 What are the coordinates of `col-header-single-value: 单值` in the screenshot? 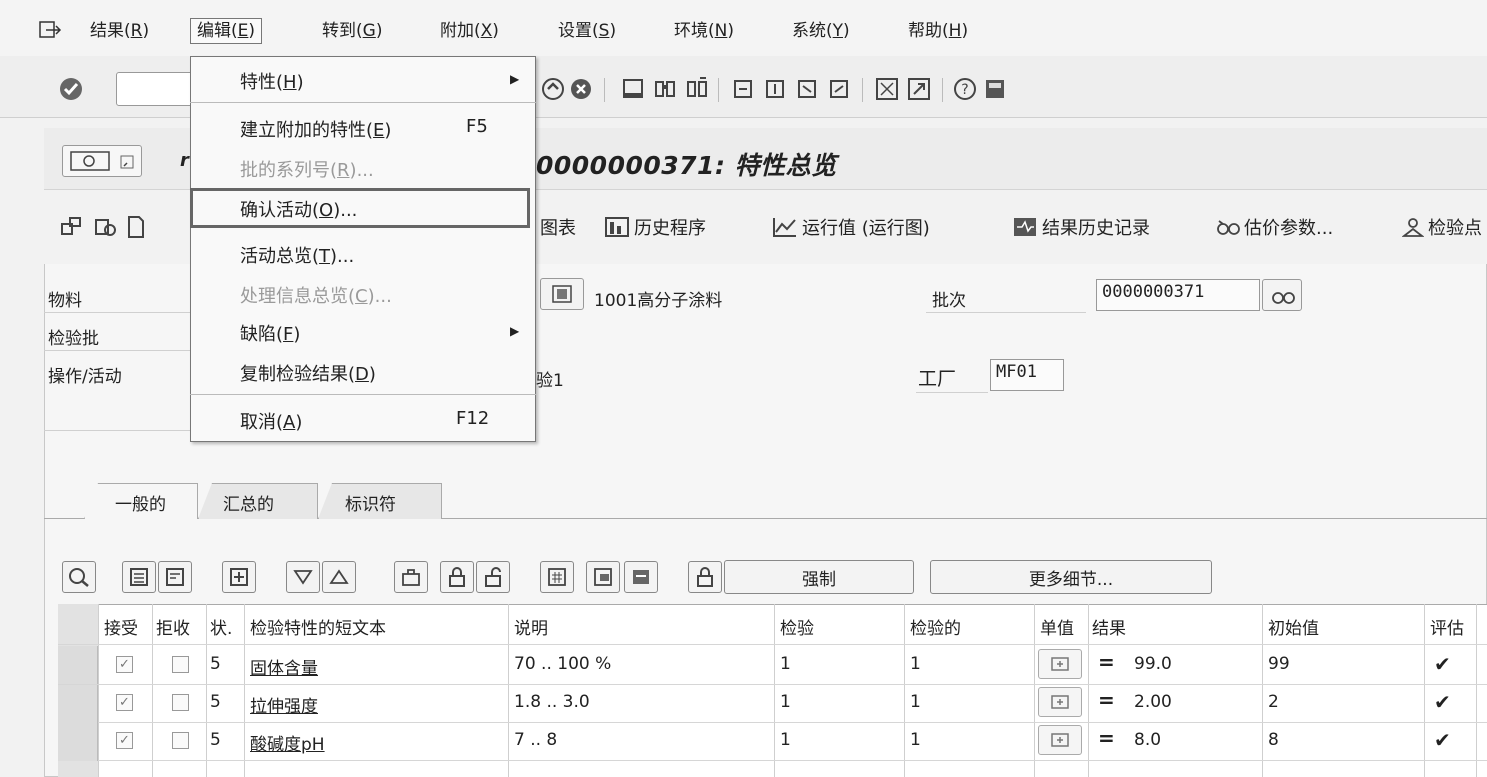 It's located at (1057, 624).